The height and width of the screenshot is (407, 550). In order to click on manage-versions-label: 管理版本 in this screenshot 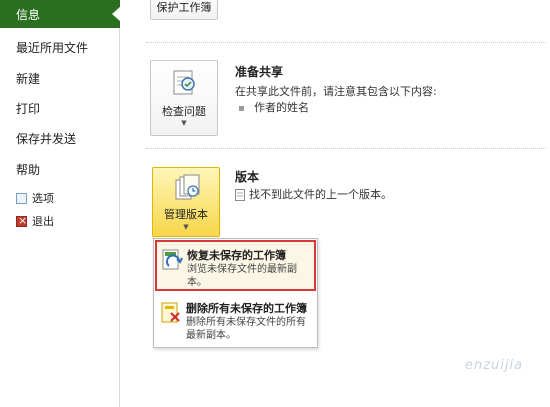, I will do `click(186, 214)`.